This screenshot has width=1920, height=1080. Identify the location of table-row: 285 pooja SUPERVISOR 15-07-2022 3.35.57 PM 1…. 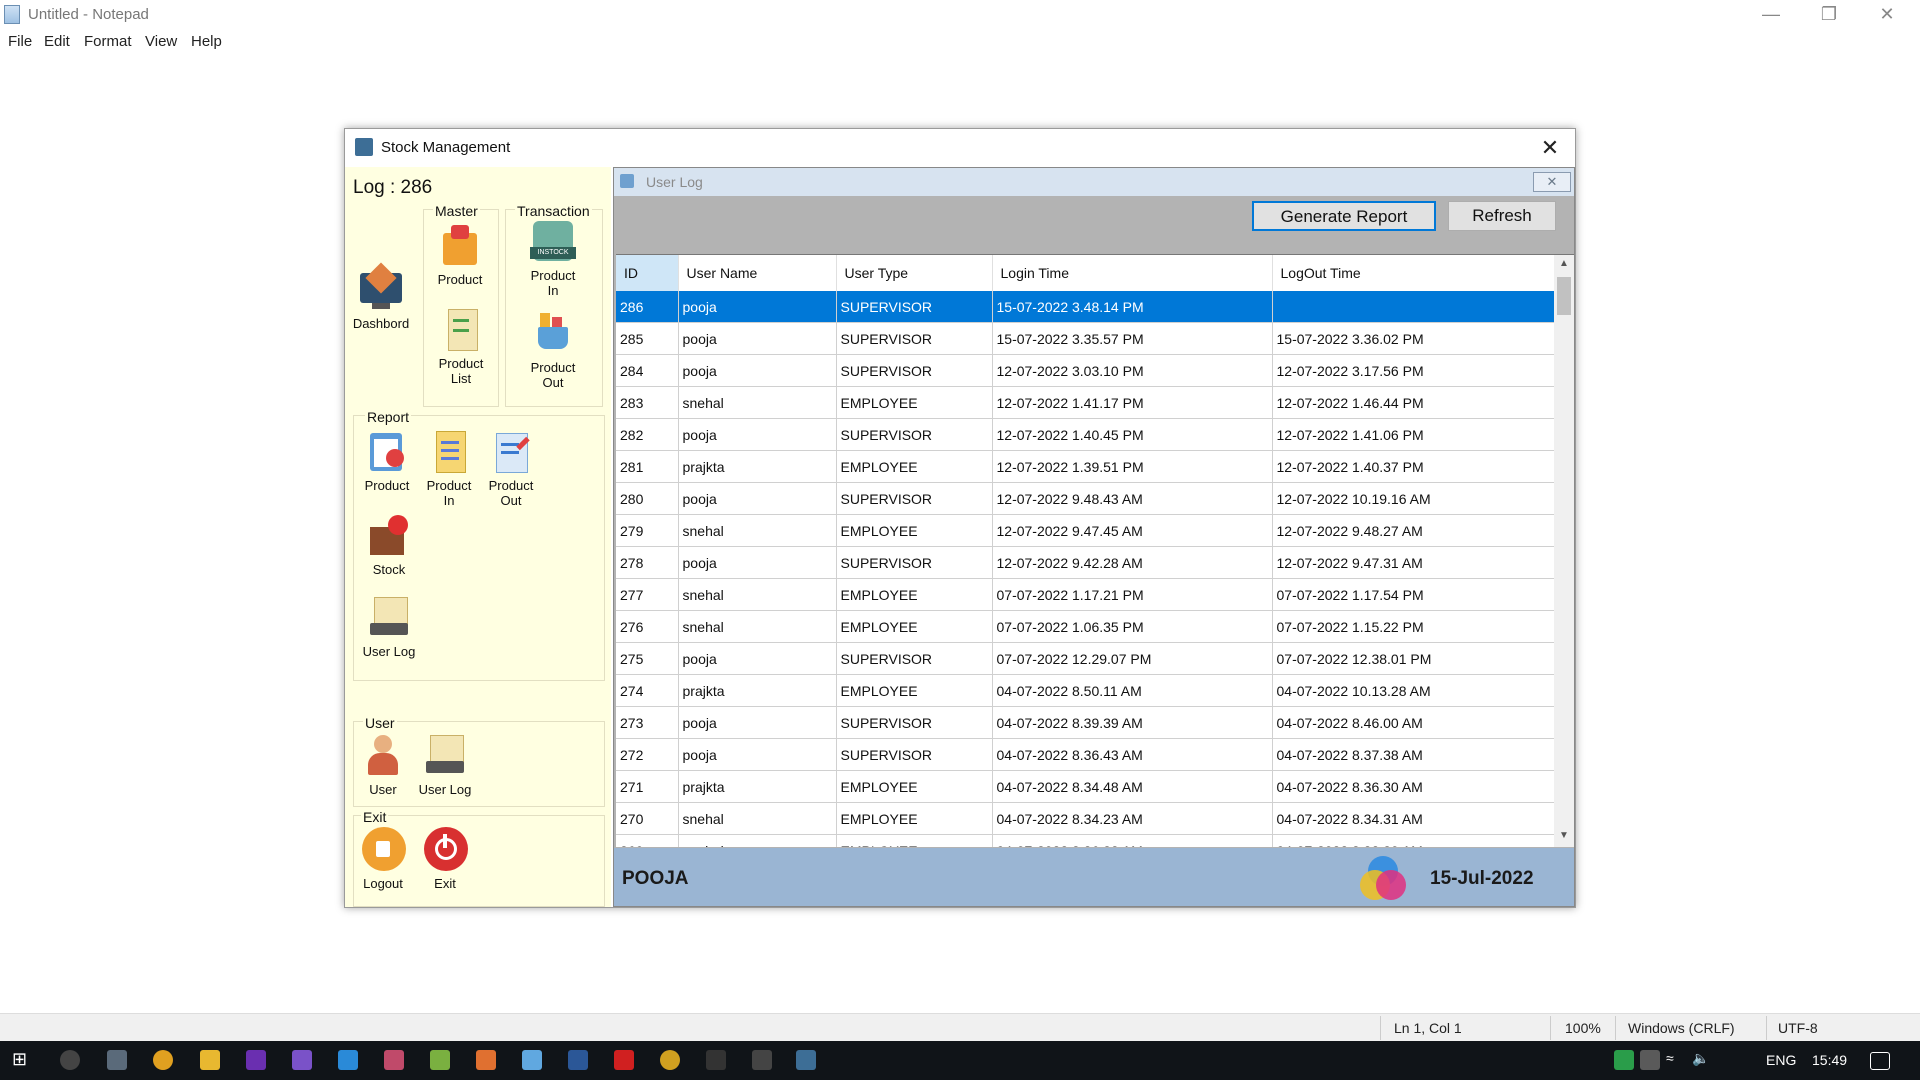
(1085, 338).